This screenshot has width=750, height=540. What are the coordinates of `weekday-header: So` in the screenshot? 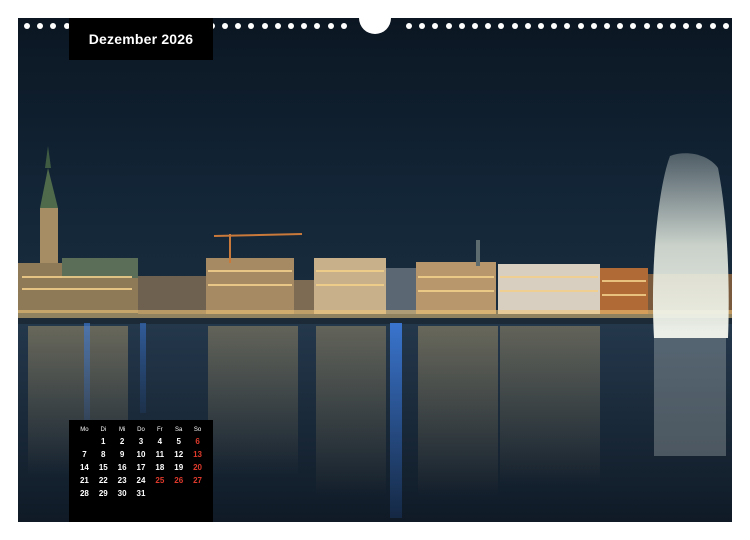 It's located at (197, 430).